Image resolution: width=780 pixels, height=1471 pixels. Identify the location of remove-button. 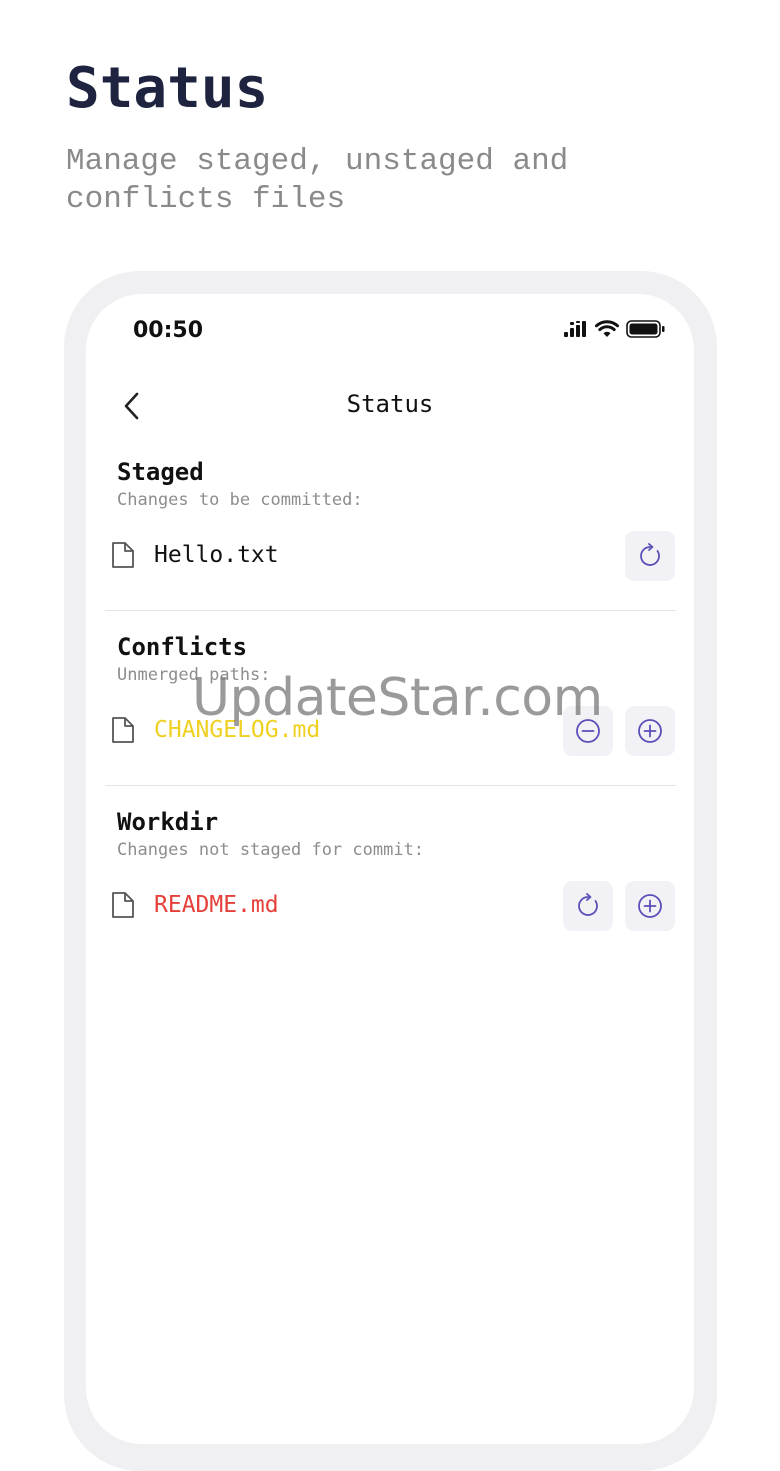
(588, 731).